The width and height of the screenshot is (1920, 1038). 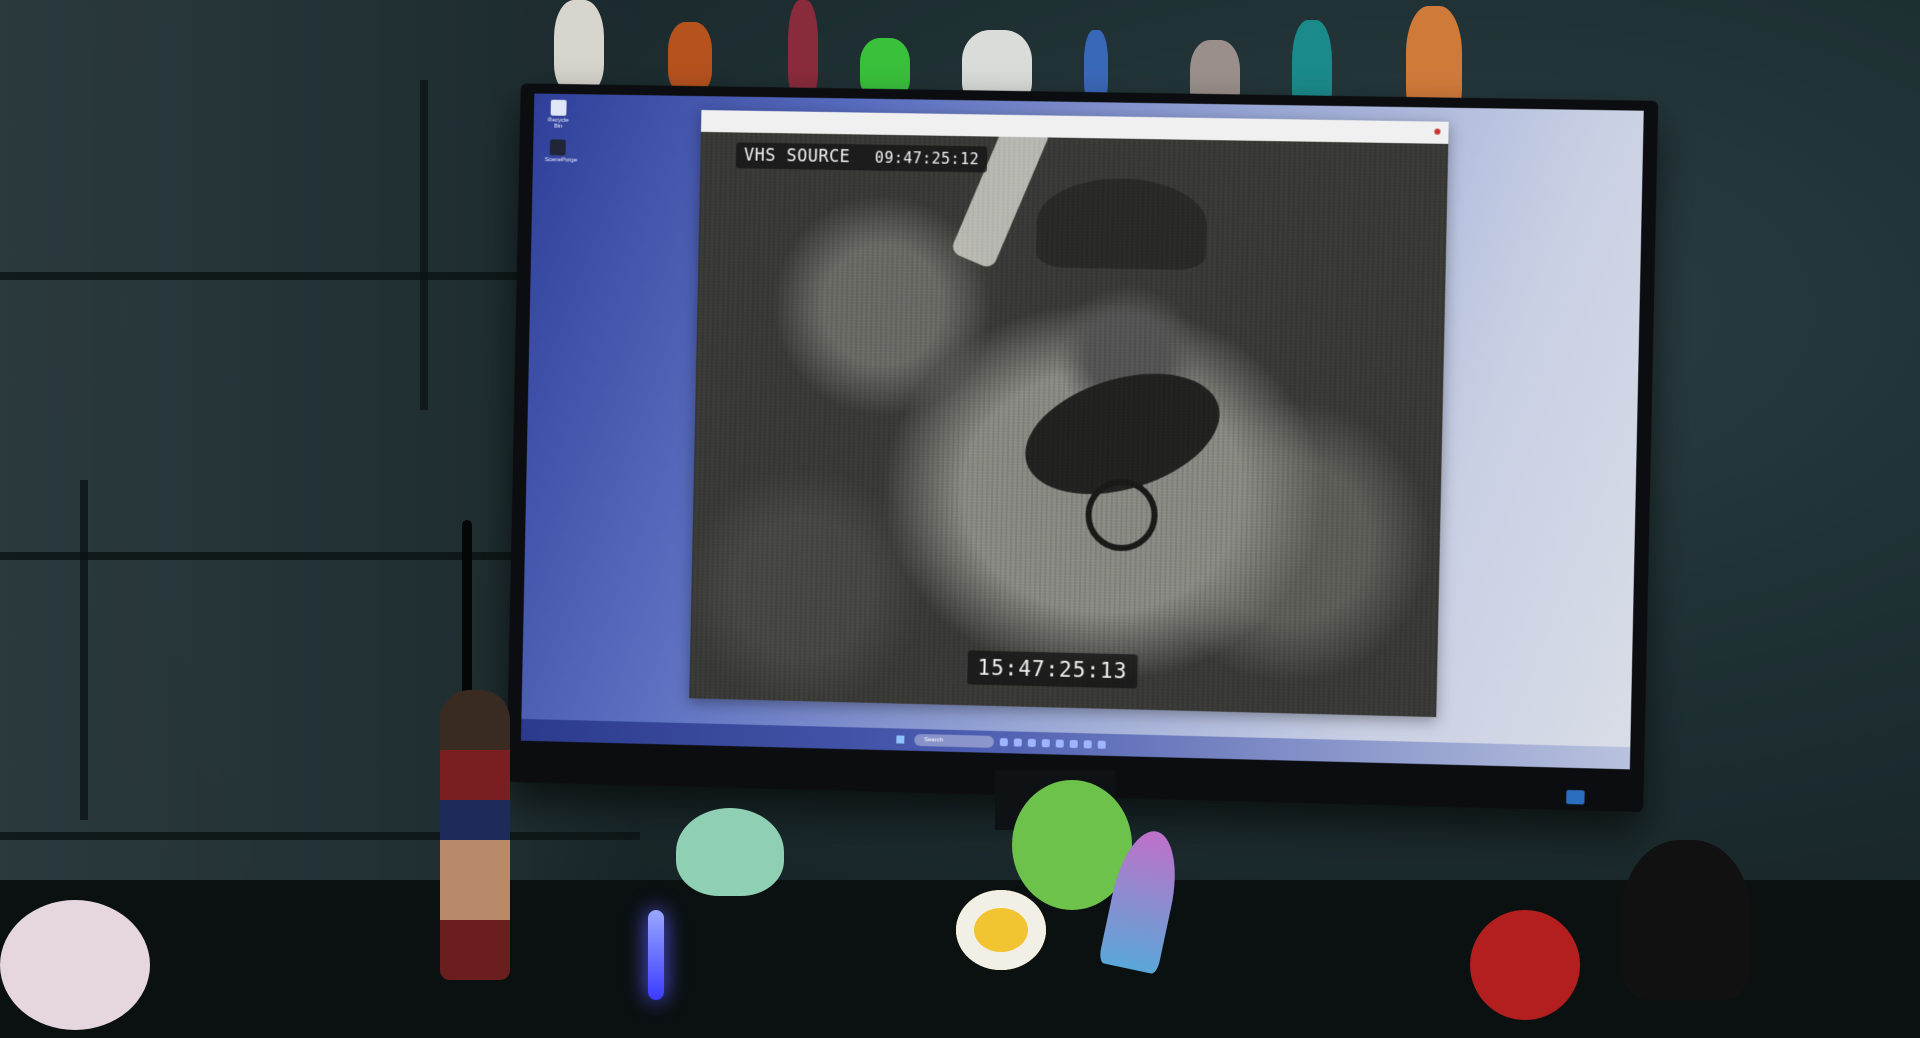 I want to click on taskbar-search: Search, so click(x=954, y=740).